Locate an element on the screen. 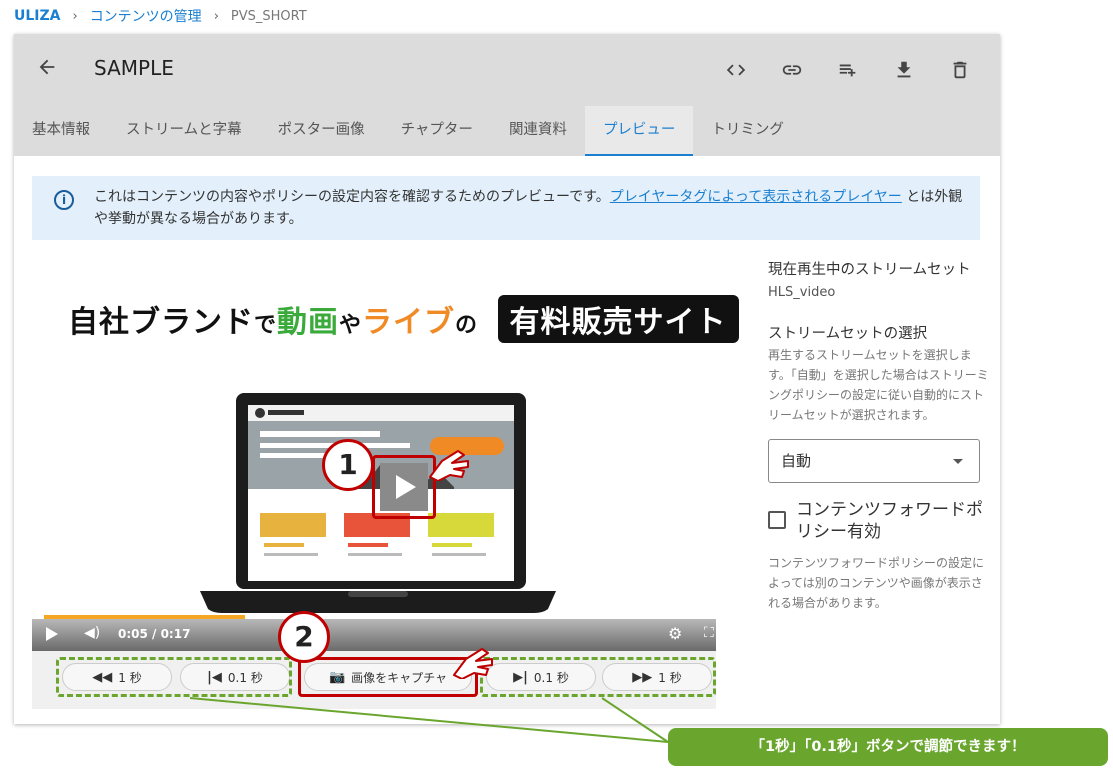  annotation-callout: 「1秒」「0.1秒」ボタンで調節できます！ is located at coordinates (888, 747).